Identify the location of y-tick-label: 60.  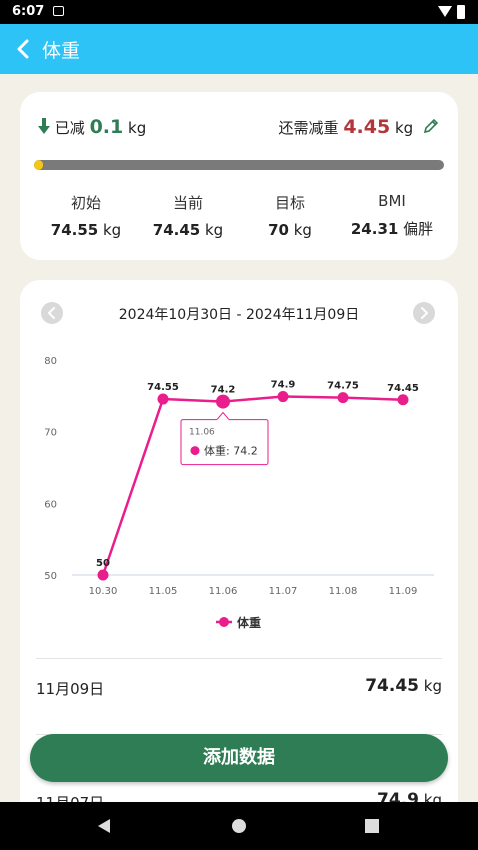
(50, 504).